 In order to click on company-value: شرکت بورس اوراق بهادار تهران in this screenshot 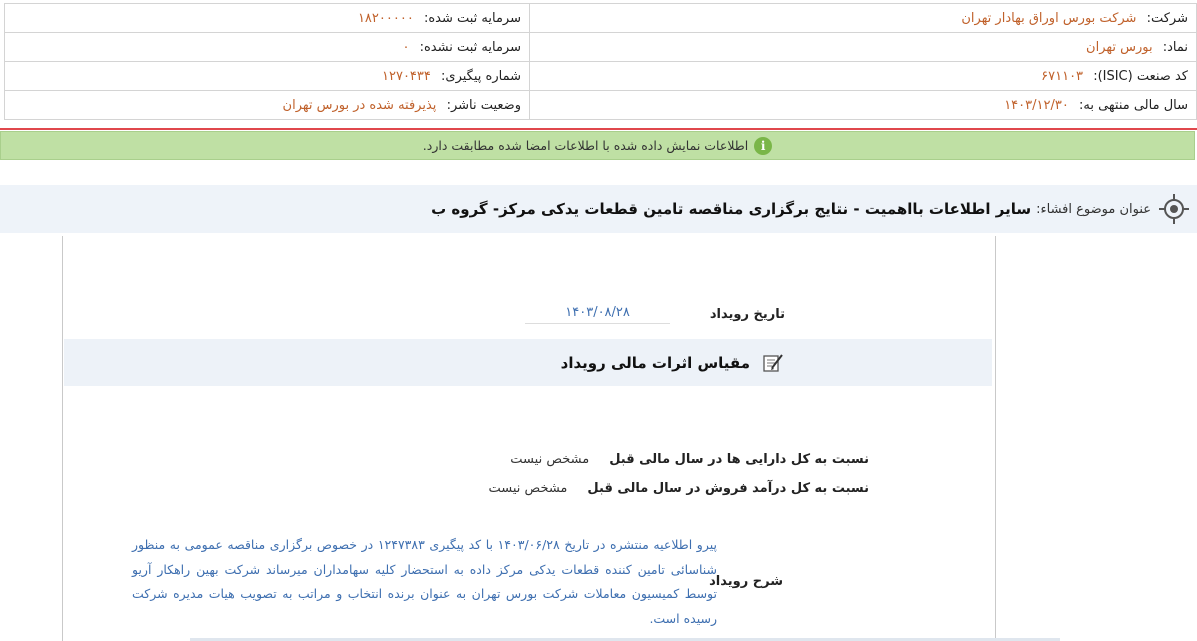, I will do `click(1049, 18)`.